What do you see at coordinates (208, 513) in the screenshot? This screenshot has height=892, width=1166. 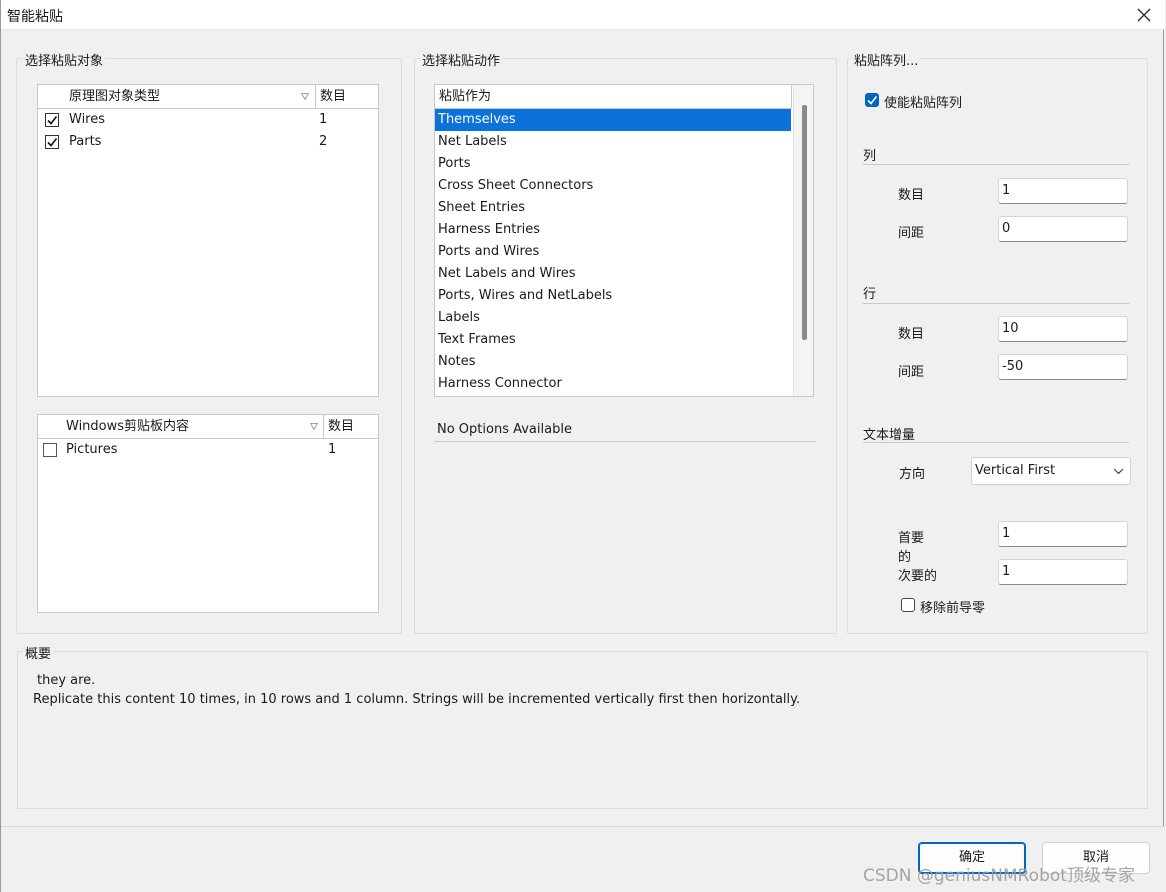 I see `clipboard-table: Windows剪贴板内容 数目 Pictures 1` at bounding box center [208, 513].